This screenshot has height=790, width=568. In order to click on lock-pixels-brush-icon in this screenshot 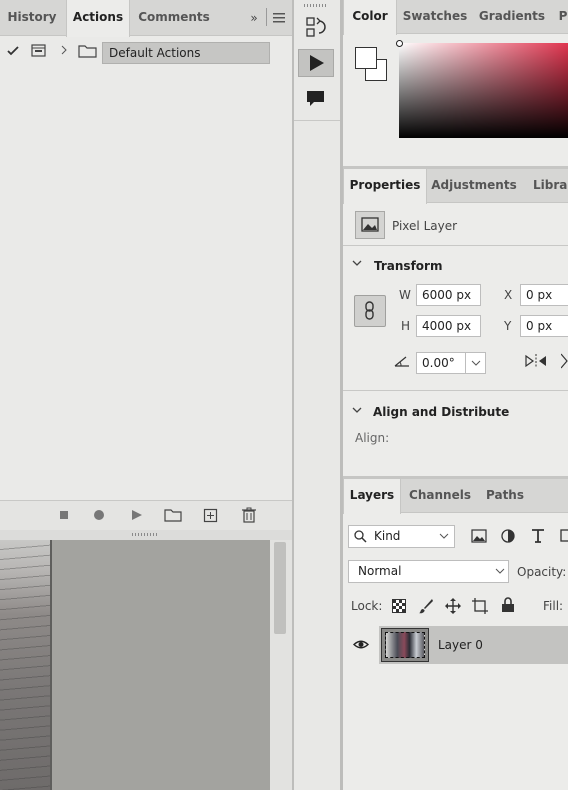, I will do `click(426, 606)`.